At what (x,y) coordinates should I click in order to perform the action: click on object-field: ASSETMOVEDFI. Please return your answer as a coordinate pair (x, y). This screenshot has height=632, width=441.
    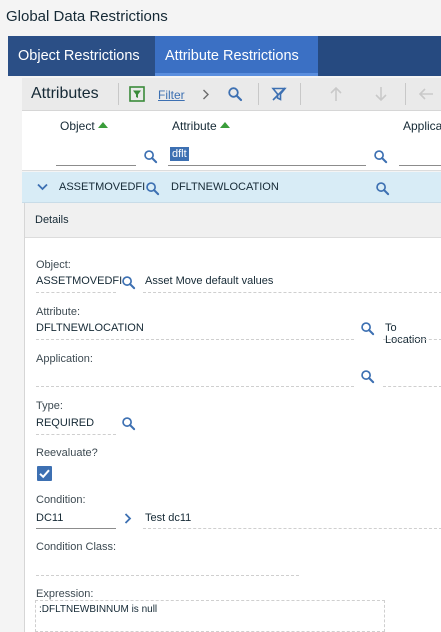
    Looking at the image, I should click on (79, 281).